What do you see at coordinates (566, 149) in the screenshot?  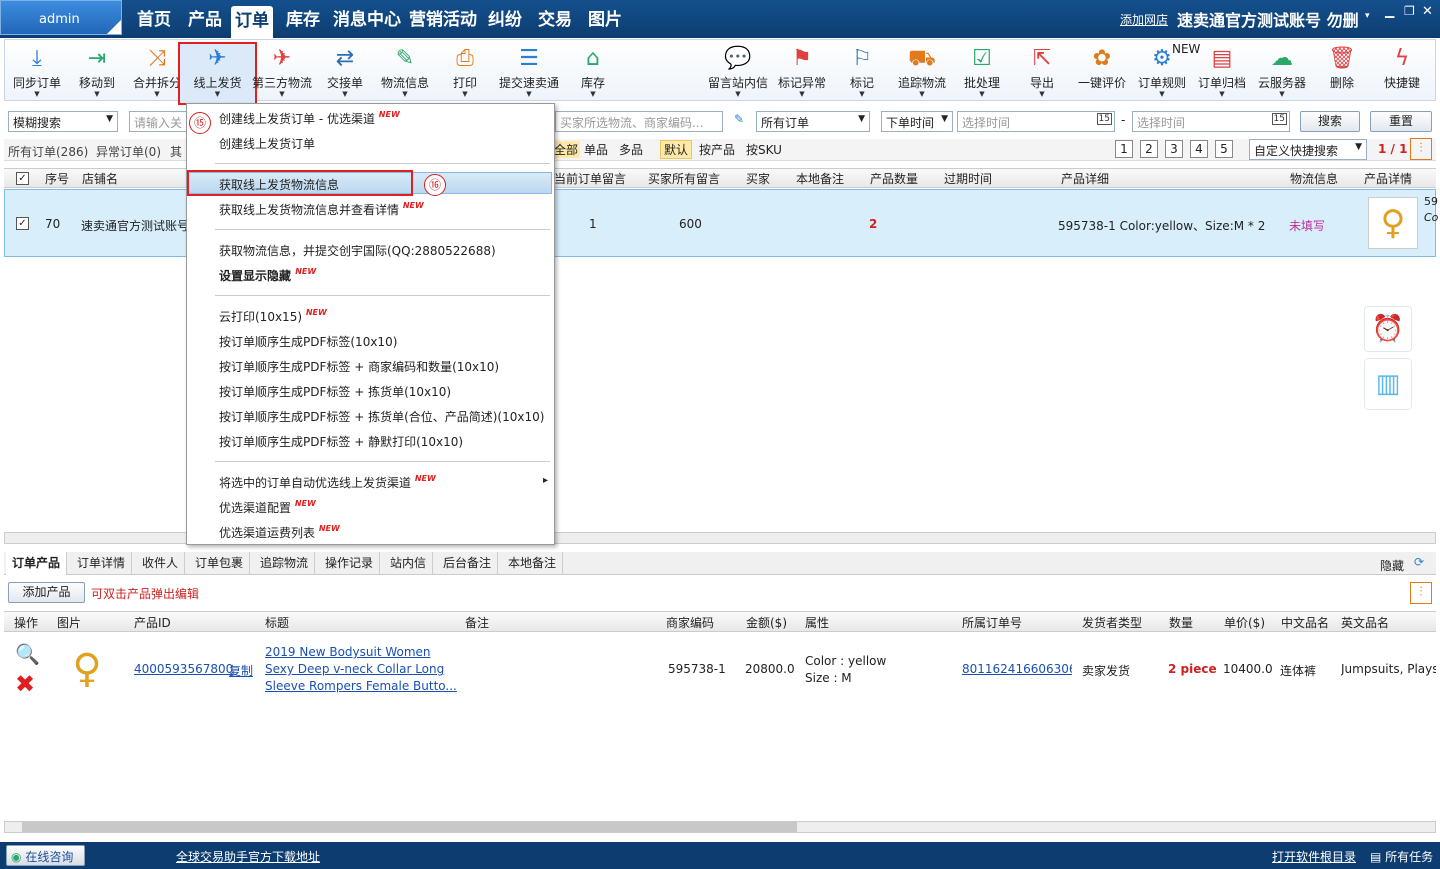 I see `chip-all: 全部` at bounding box center [566, 149].